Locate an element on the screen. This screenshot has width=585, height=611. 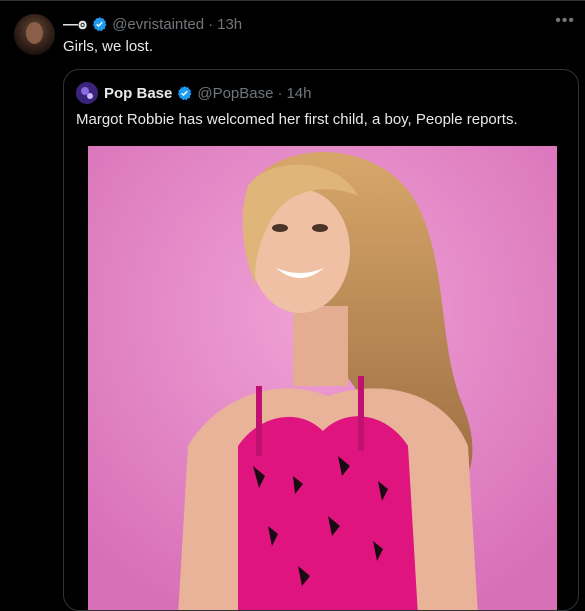
ellipsis-icon: ••• is located at coordinates (565, 21).